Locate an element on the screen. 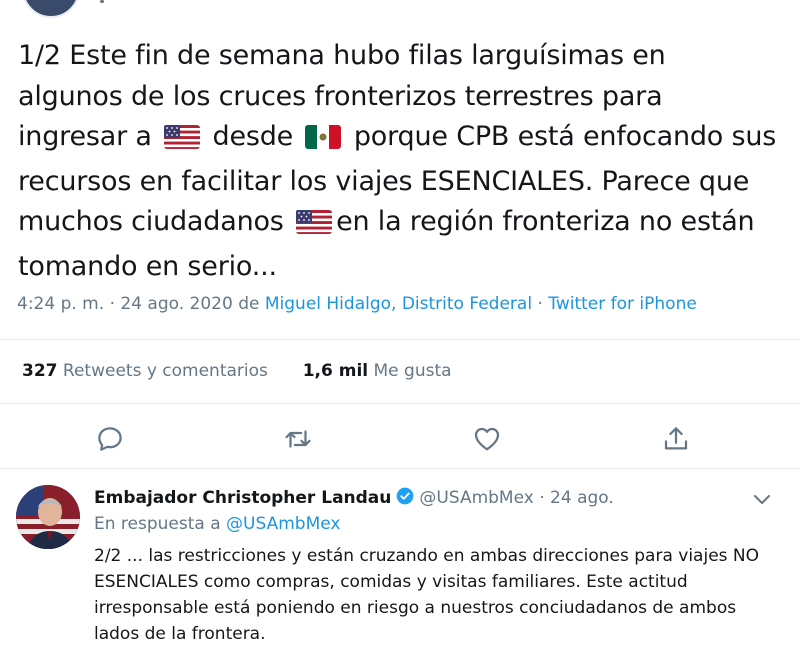 The height and width of the screenshot is (647, 800). in-reply-to: En respuesta a @USAmbMex is located at coordinates (217, 524).